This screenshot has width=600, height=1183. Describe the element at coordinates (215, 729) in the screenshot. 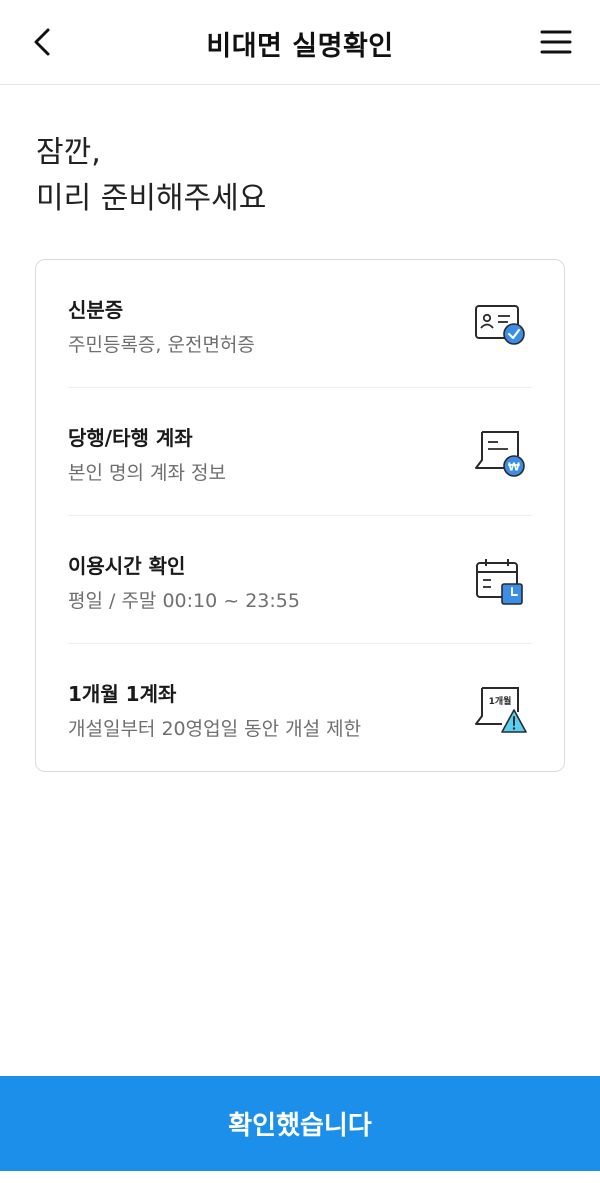

I see `item-subtitle: 개설일부터 20영업일 동안 개설 제한` at that location.